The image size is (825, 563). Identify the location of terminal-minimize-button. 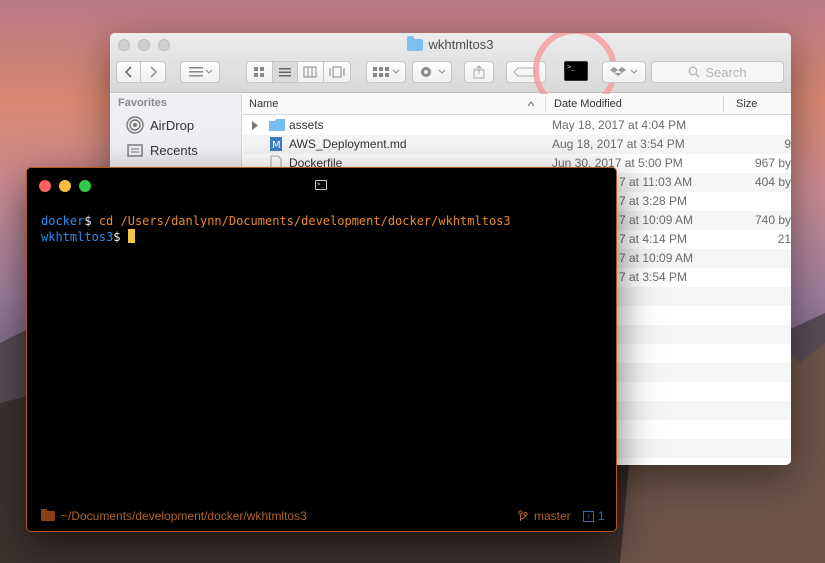
(65, 186).